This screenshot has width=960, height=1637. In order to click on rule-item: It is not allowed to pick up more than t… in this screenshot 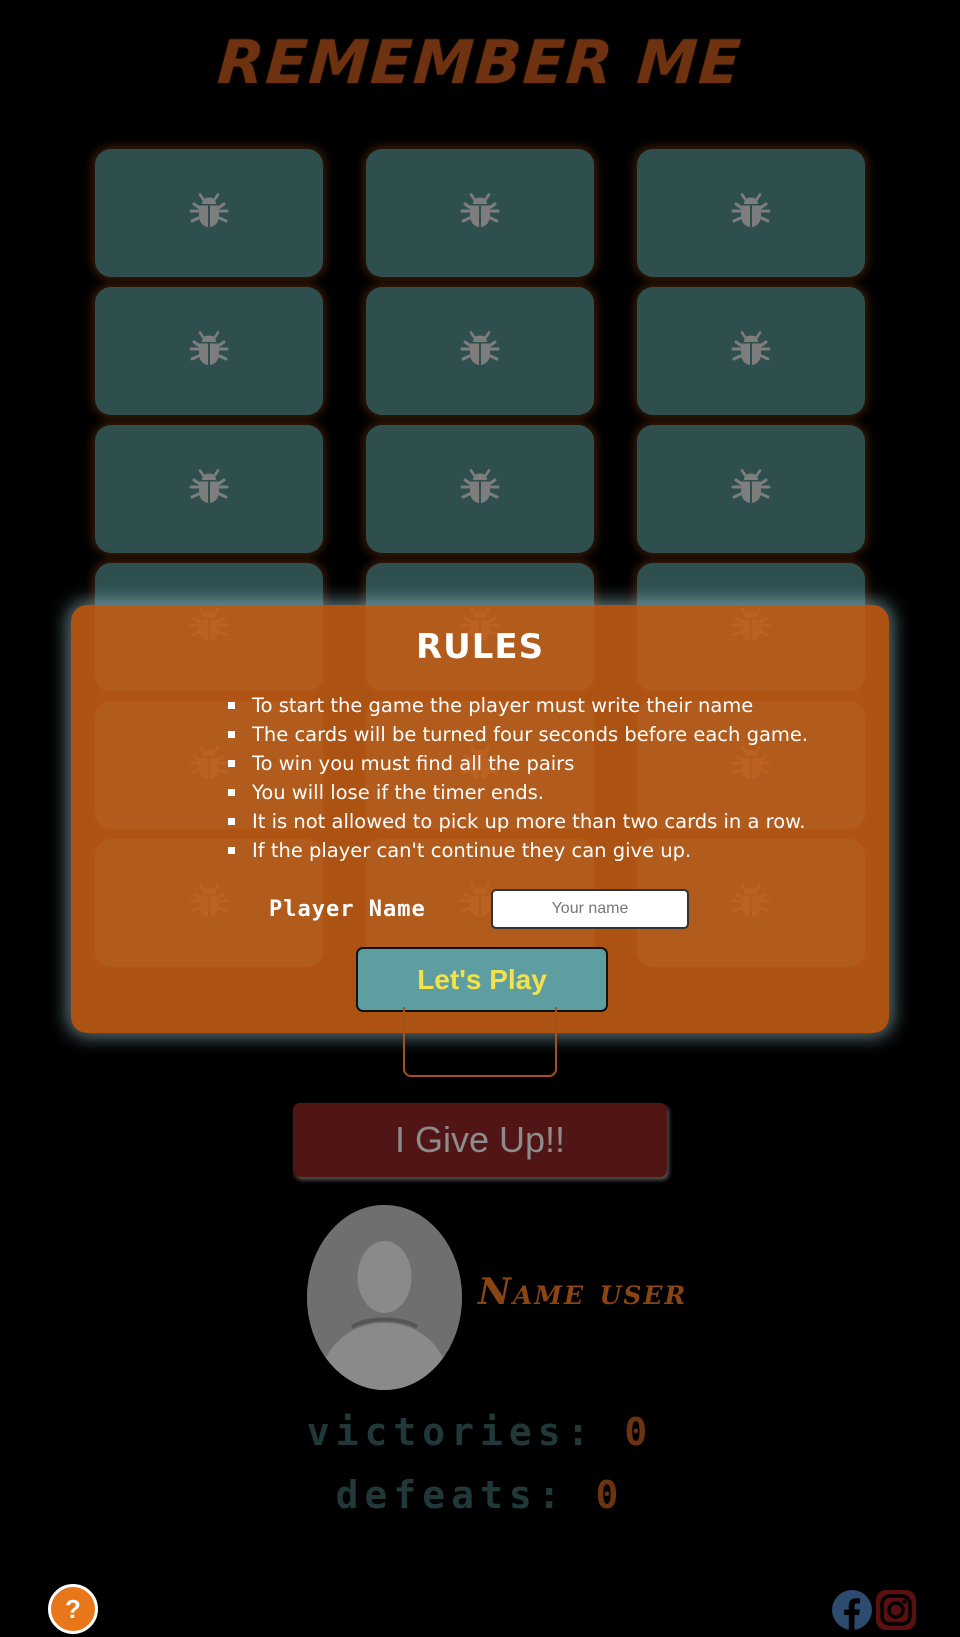, I will do `click(518, 821)`.